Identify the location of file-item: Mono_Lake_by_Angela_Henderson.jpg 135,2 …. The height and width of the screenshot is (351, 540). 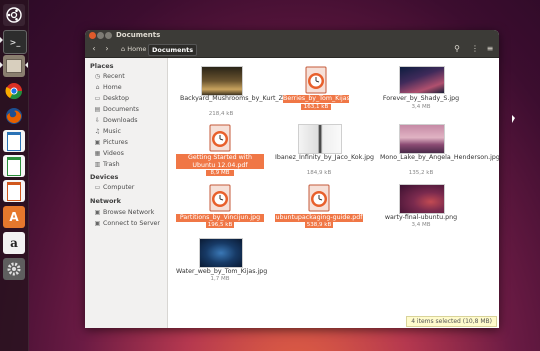
(439, 150).